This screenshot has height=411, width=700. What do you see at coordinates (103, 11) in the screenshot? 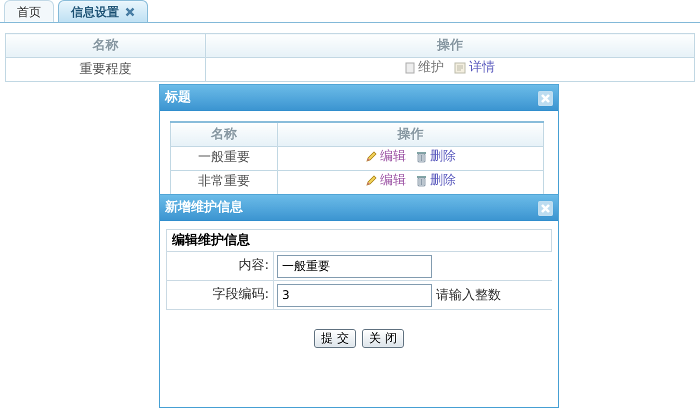
I see `tab: 信息设置` at bounding box center [103, 11].